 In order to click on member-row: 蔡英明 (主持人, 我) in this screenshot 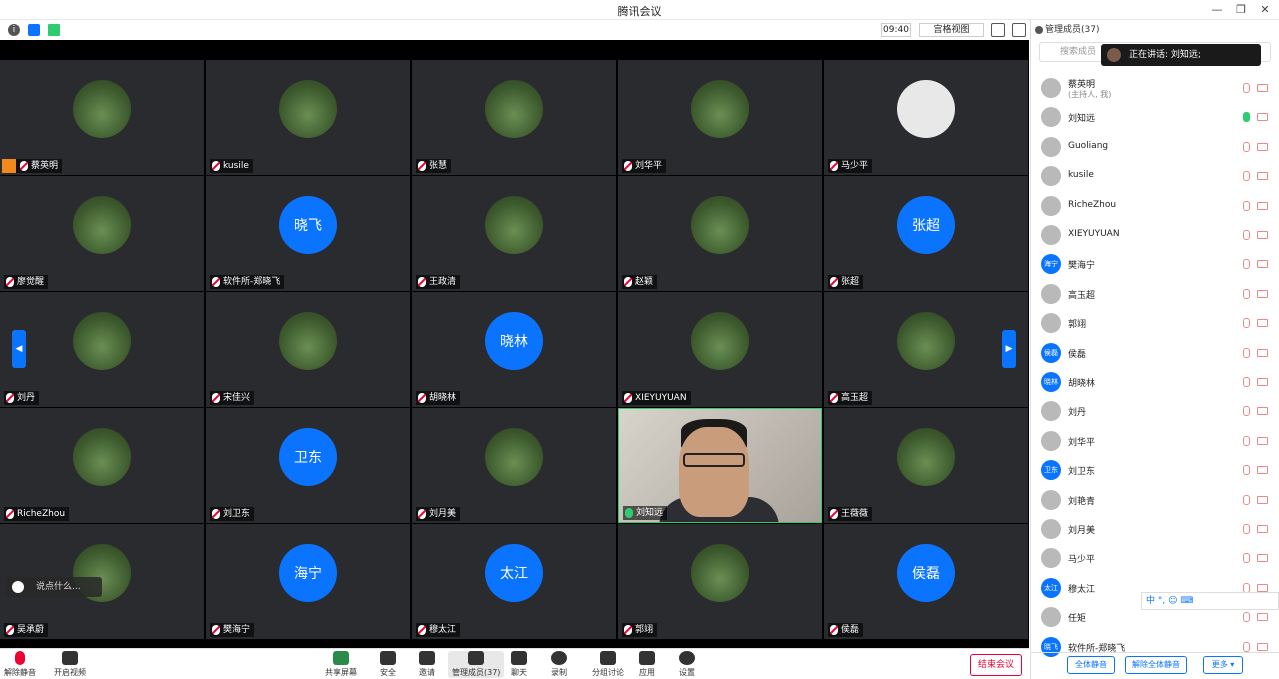, I will do `click(1155, 88)`.